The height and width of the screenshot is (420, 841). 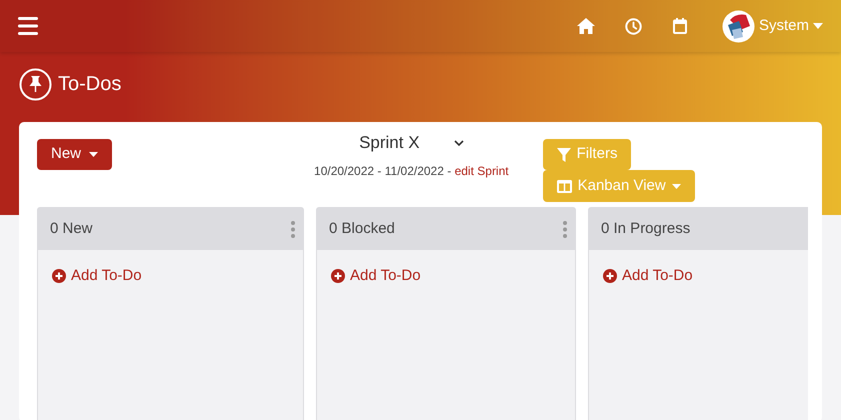 I want to click on sprint-dates: 10/20/2022 - 11/02/2022 -, so click(x=383, y=171).